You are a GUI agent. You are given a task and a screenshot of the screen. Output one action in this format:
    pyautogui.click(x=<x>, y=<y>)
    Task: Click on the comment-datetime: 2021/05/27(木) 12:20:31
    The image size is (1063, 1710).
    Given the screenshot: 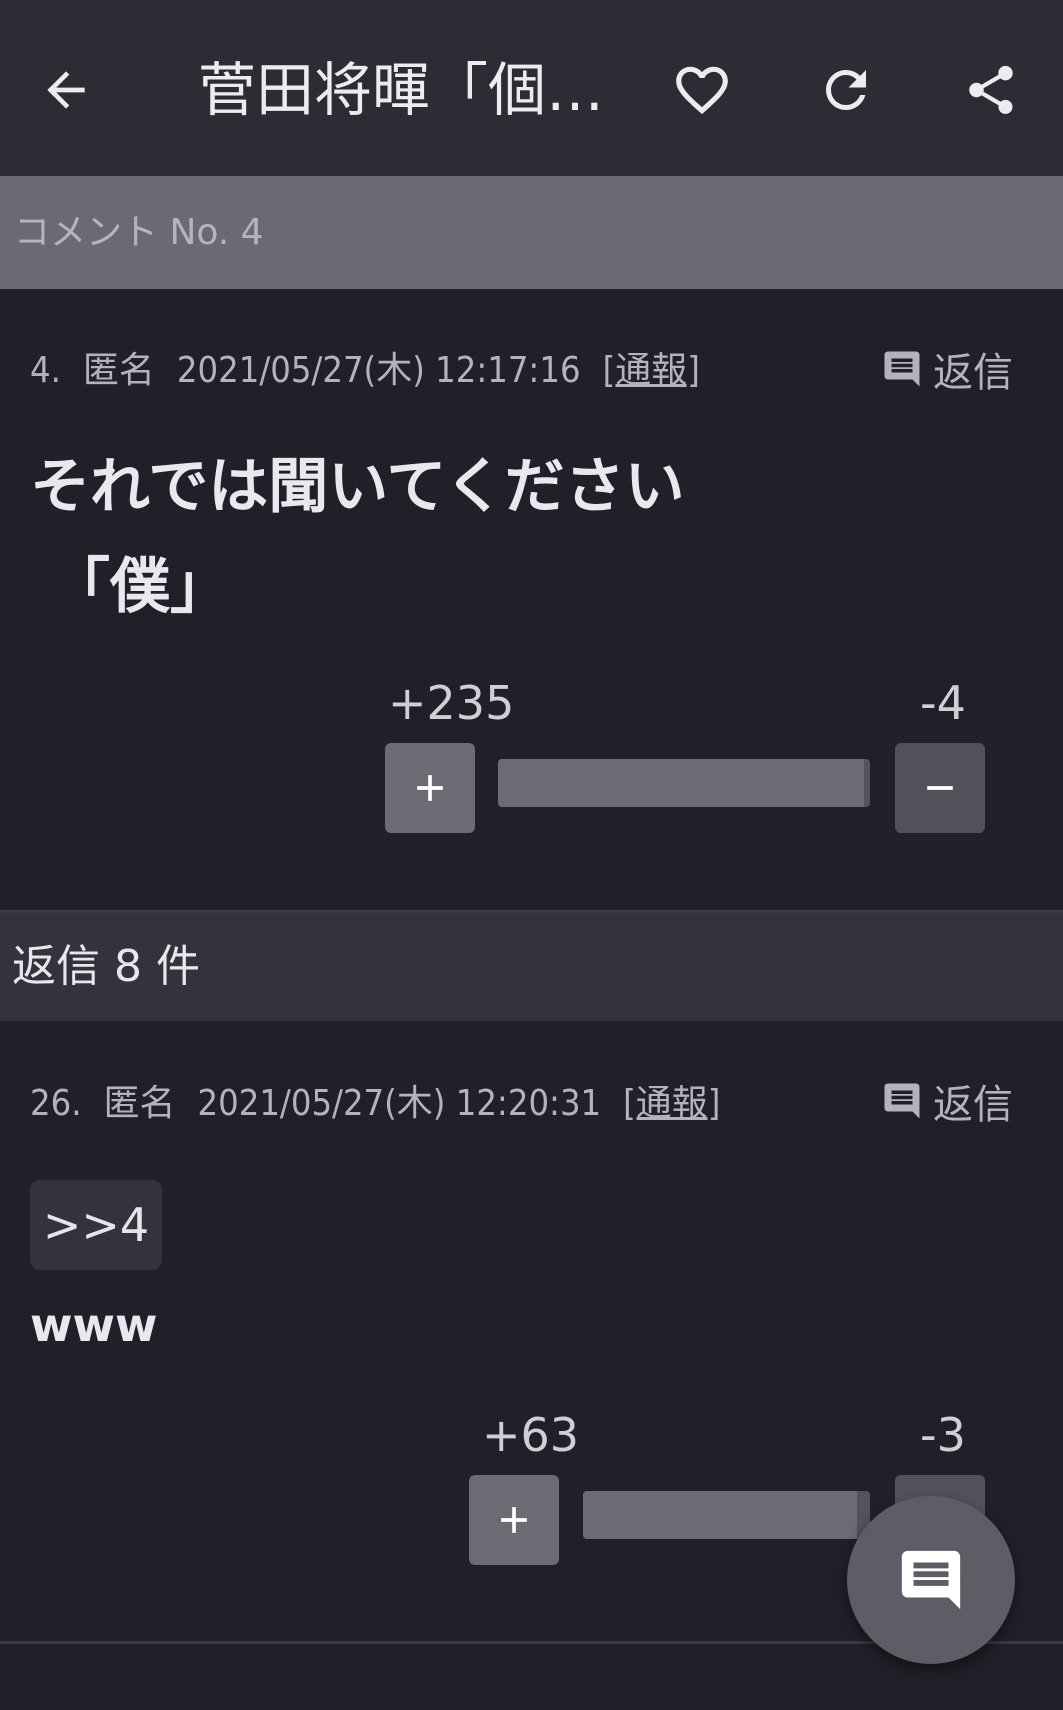 What is the action you would take?
    pyautogui.click(x=399, y=1103)
    